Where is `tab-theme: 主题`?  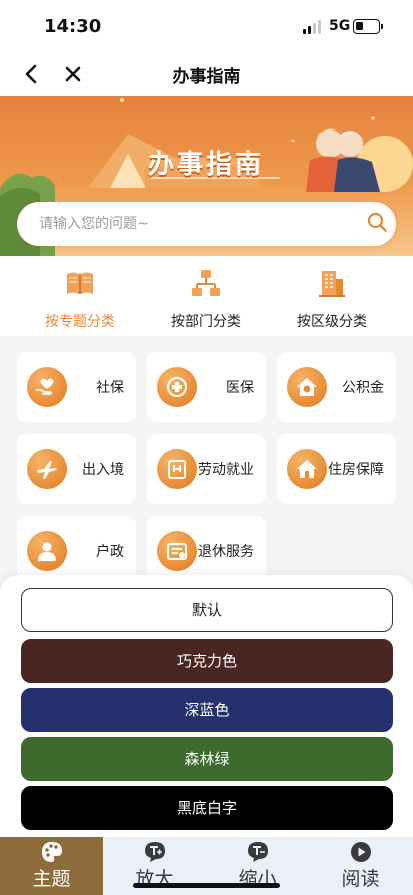 tab-theme: 主题 is located at coordinates (51, 866).